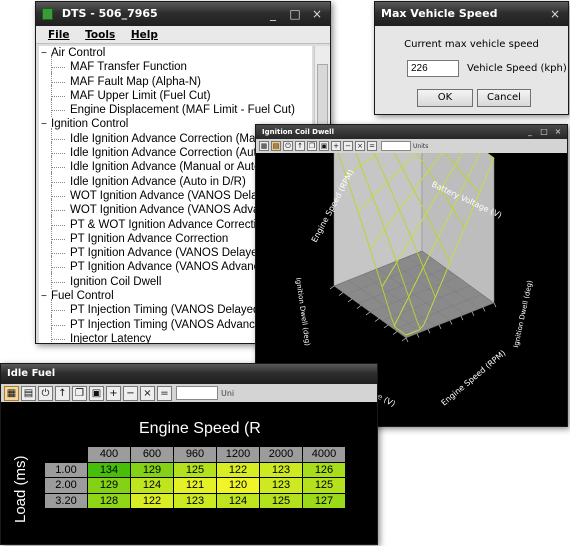 Image resolution: width=570 pixels, height=546 pixels. Describe the element at coordinates (413, 248) in the screenshot. I see `dwell-surface` at that location.